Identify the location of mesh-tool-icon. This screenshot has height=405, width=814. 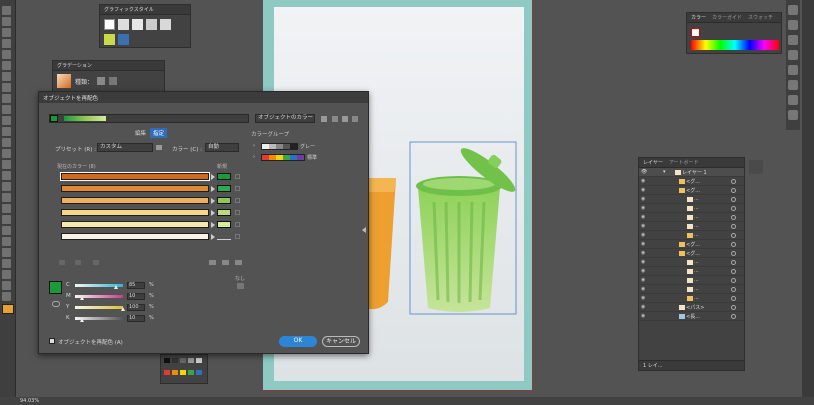
(6, 197).